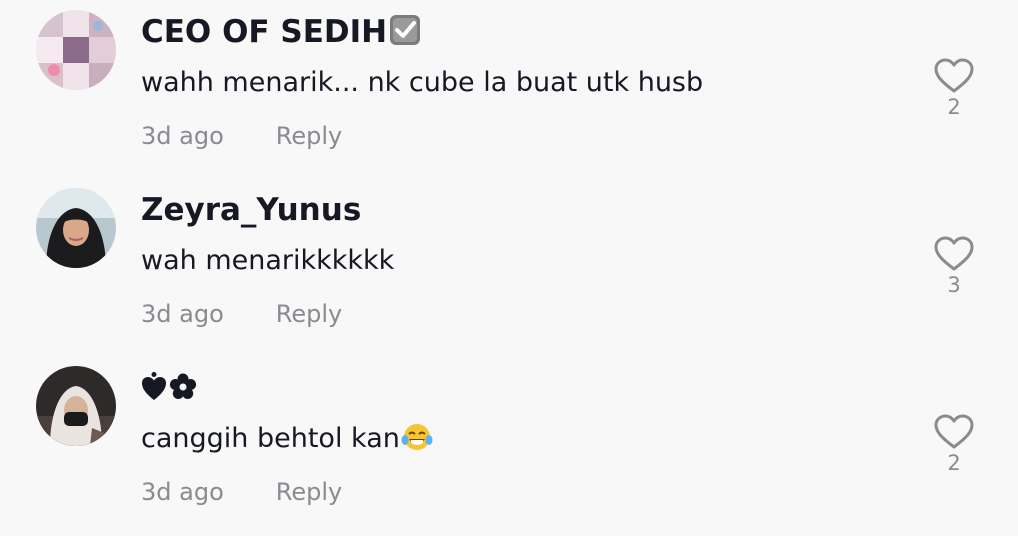 The width and height of the screenshot is (1018, 536). I want to click on comment-username: Zeyra_Yunus, so click(251, 210).